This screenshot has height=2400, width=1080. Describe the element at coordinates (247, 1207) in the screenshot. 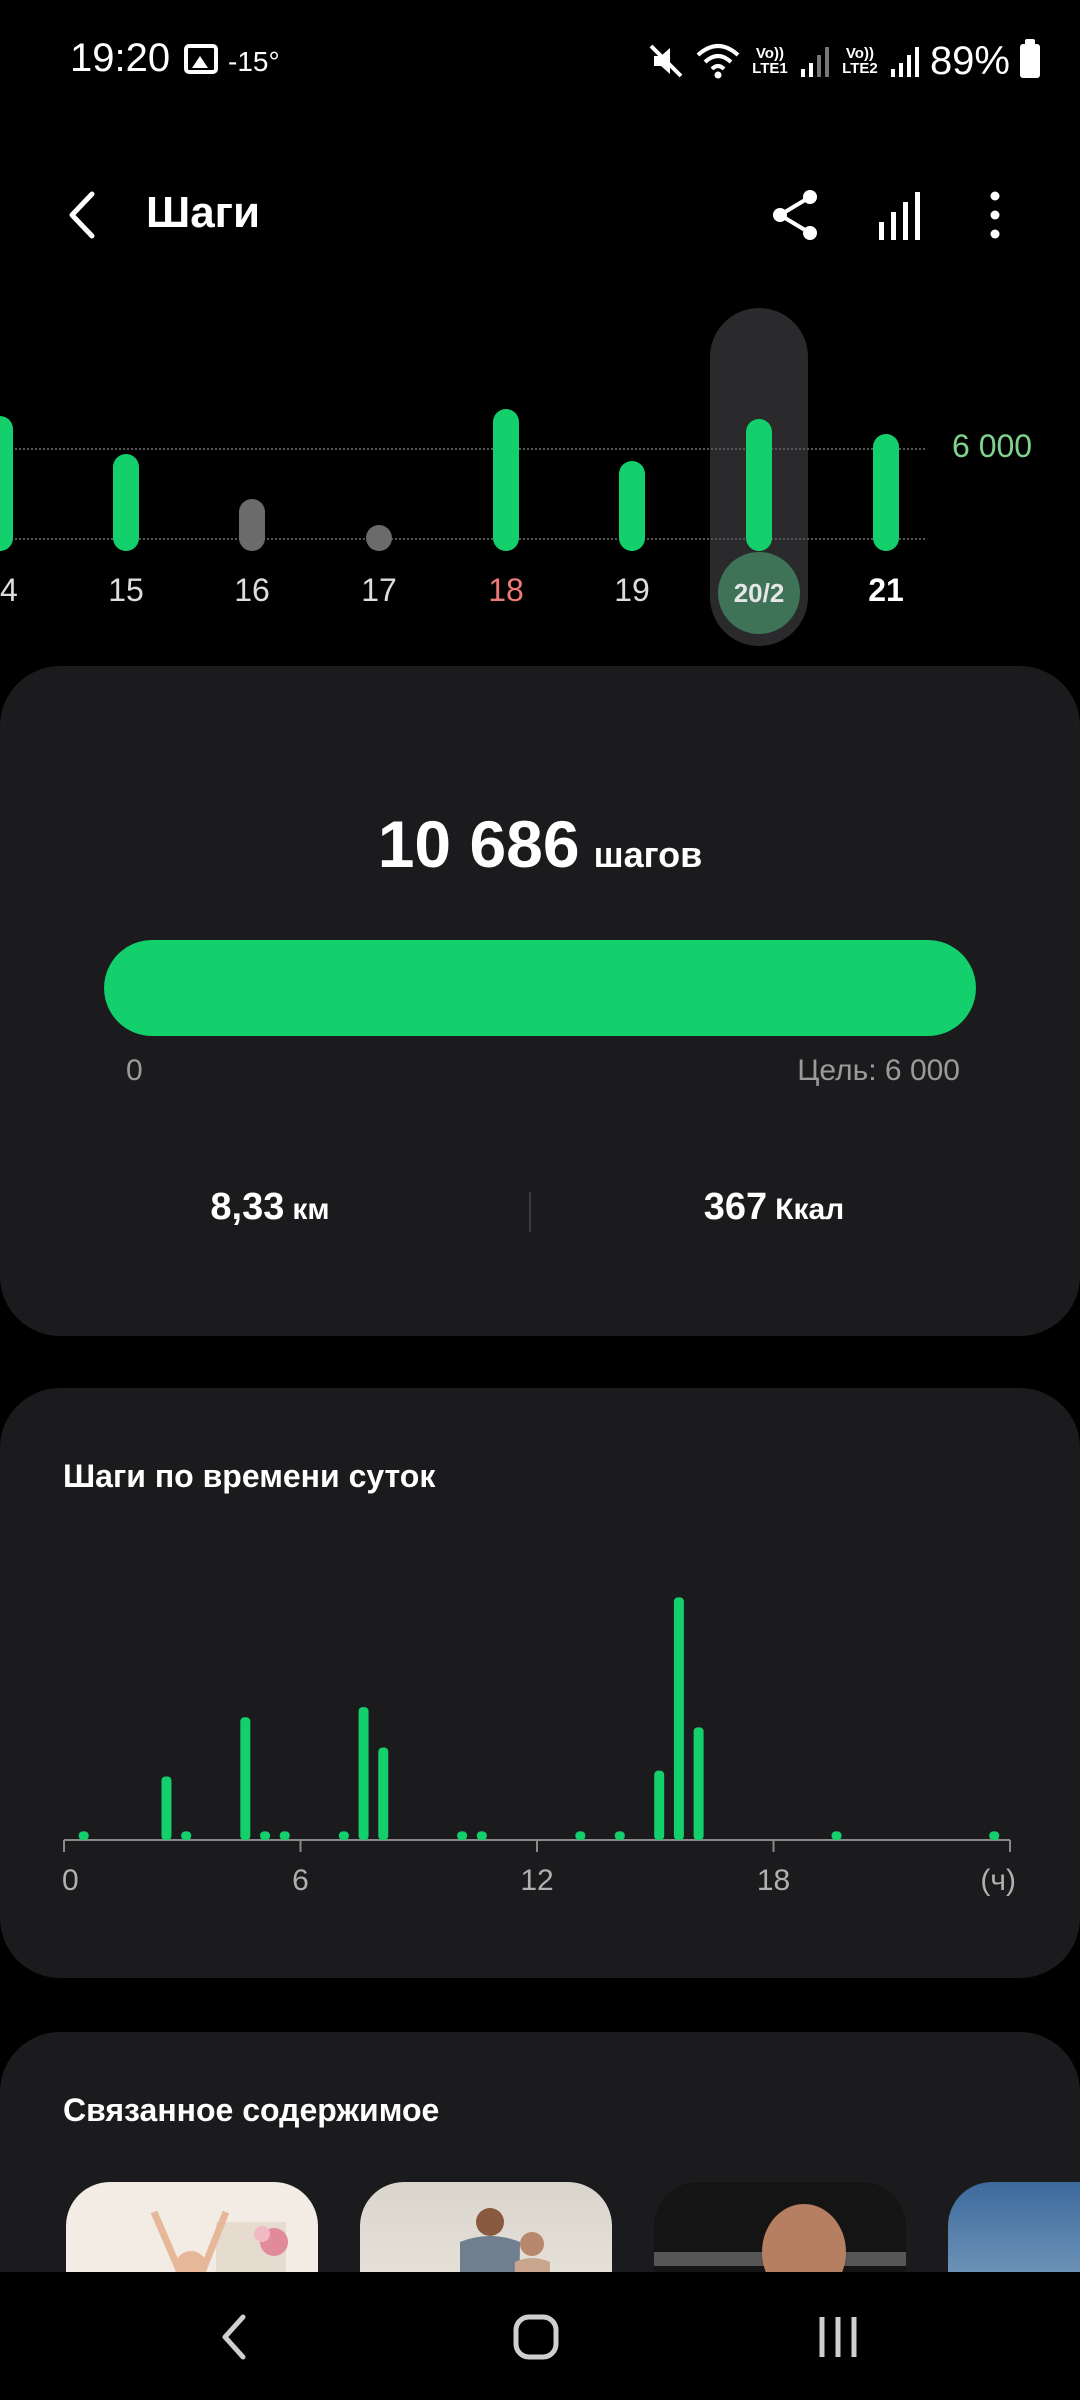

I see `distance-value: 8,33` at that location.